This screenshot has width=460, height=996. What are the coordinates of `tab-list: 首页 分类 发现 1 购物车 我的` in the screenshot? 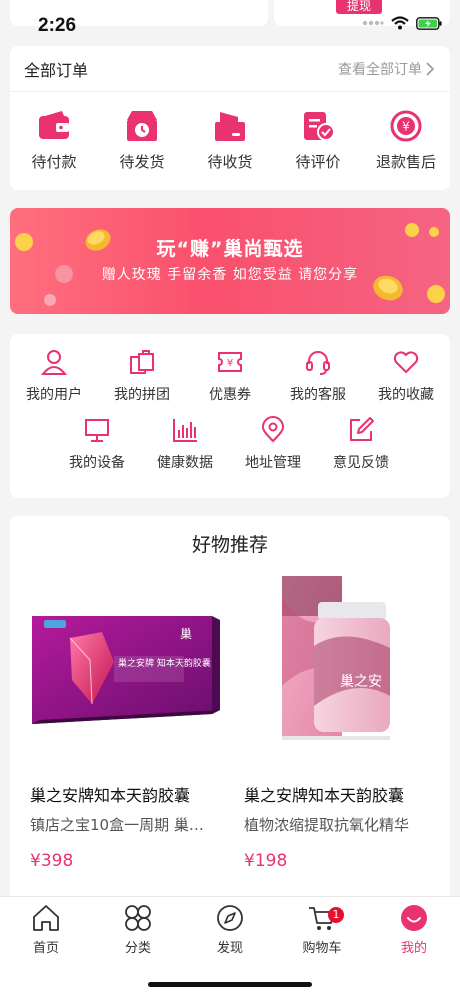 It's located at (230, 926).